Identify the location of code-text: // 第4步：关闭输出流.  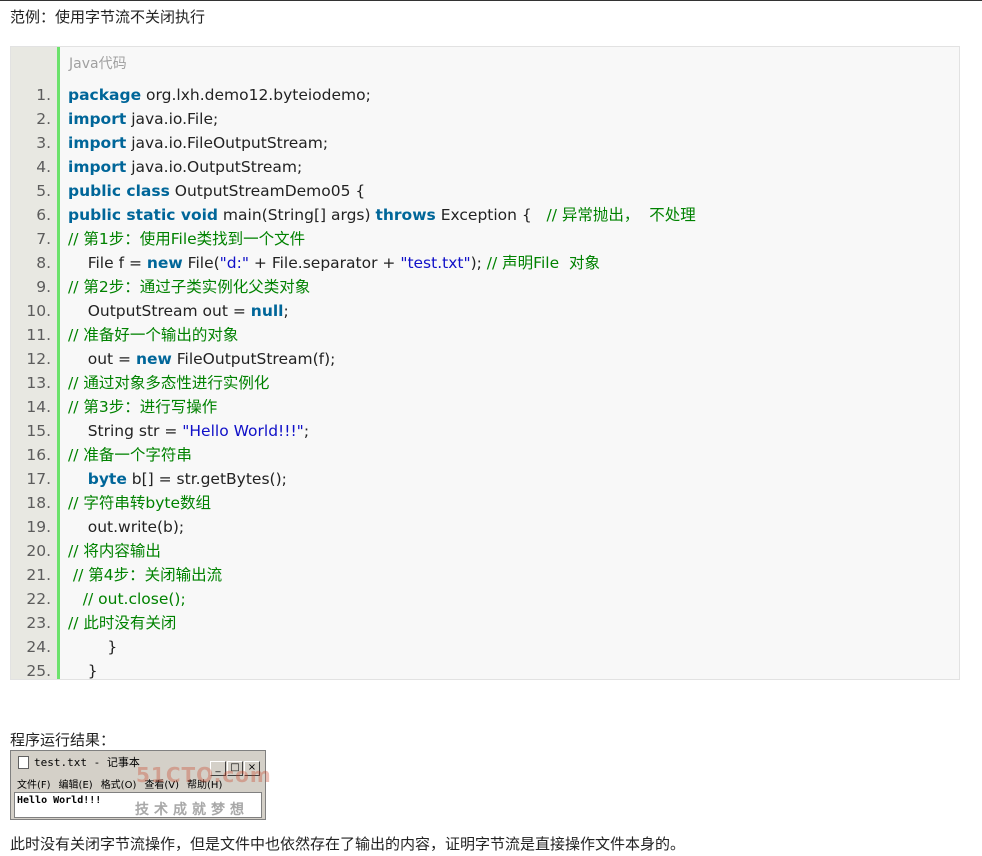
(145, 575).